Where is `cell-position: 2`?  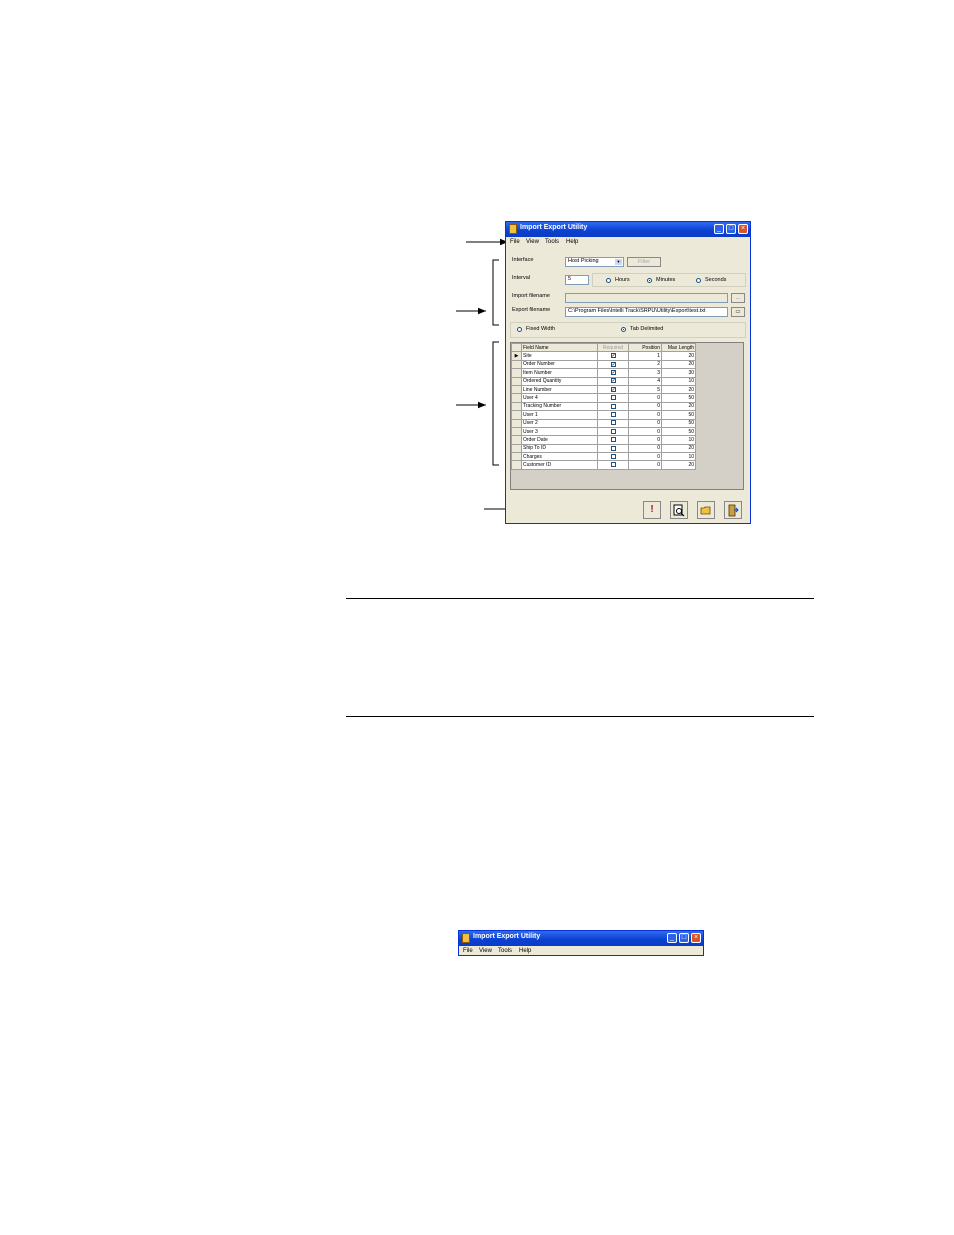
cell-position: 2 is located at coordinates (645, 364).